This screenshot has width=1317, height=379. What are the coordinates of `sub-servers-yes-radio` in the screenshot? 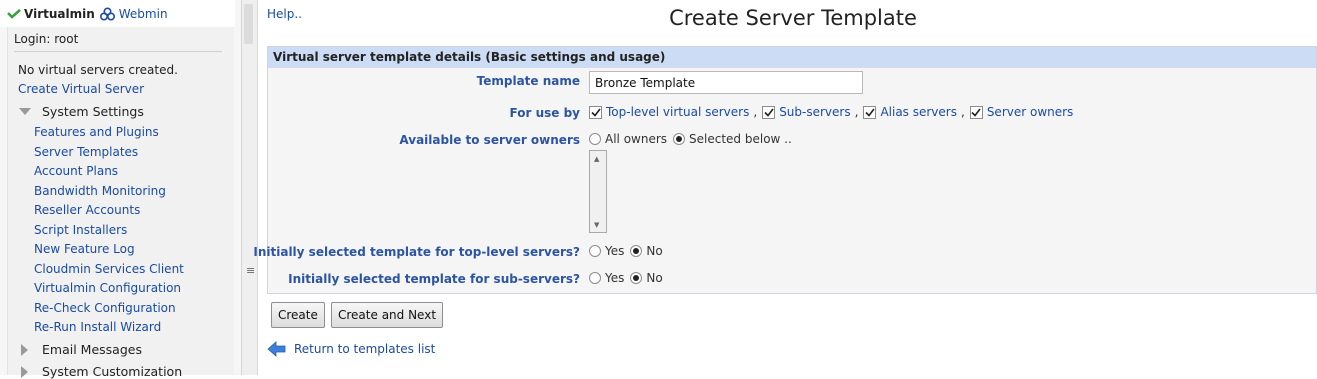 It's located at (595, 278).